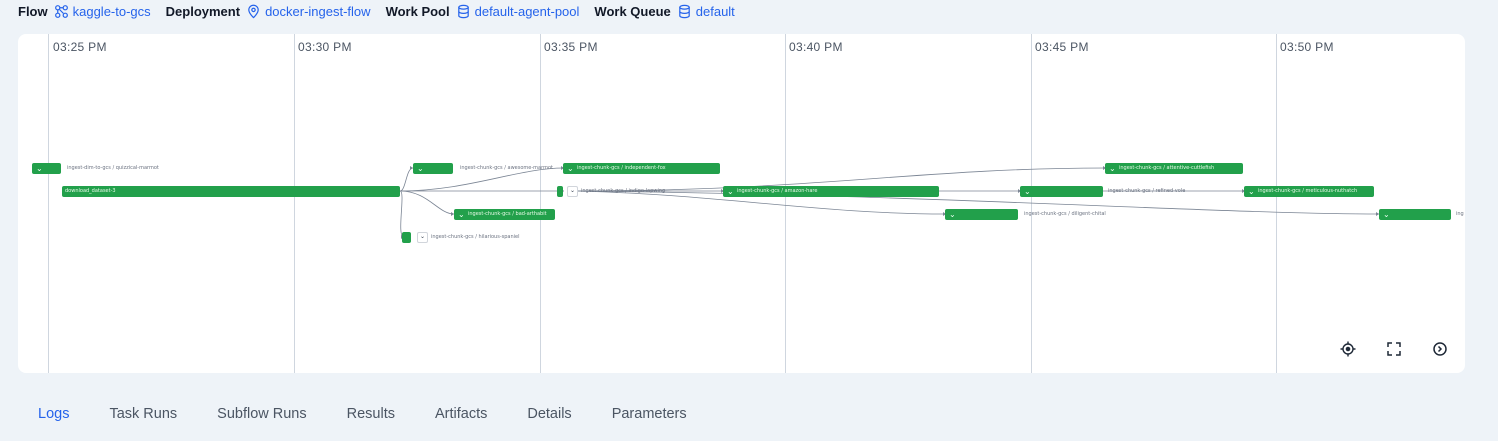 The image size is (1498, 441). I want to click on chevron-circle-icon, so click(1440, 349).